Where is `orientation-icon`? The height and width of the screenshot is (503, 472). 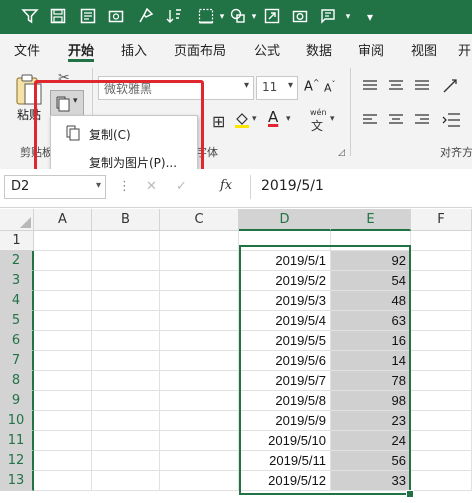
orientation-icon is located at coordinates (452, 88).